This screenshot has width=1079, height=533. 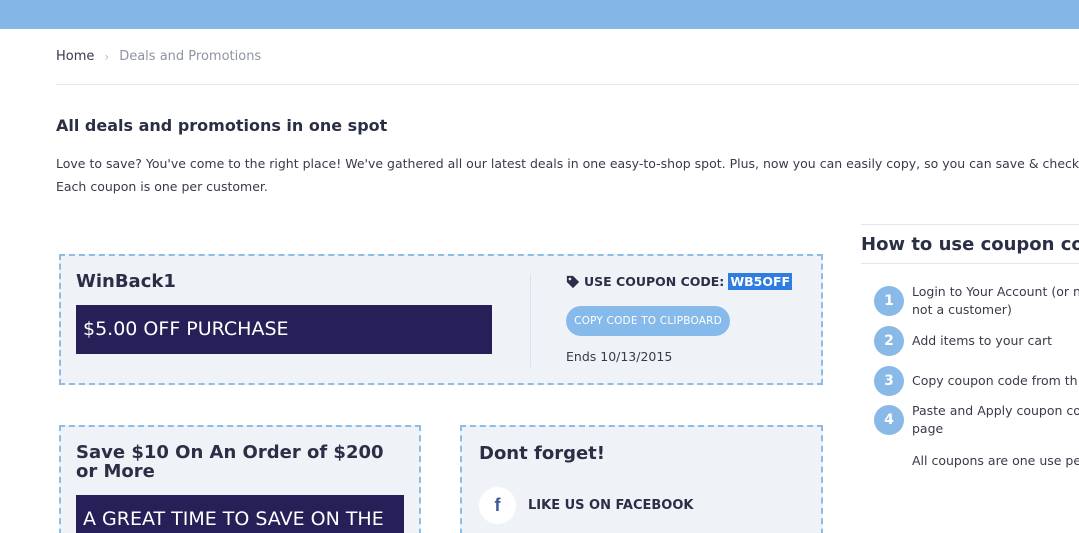 I want to click on how-to-note: All coupons are one use pe, so click(x=995, y=460).